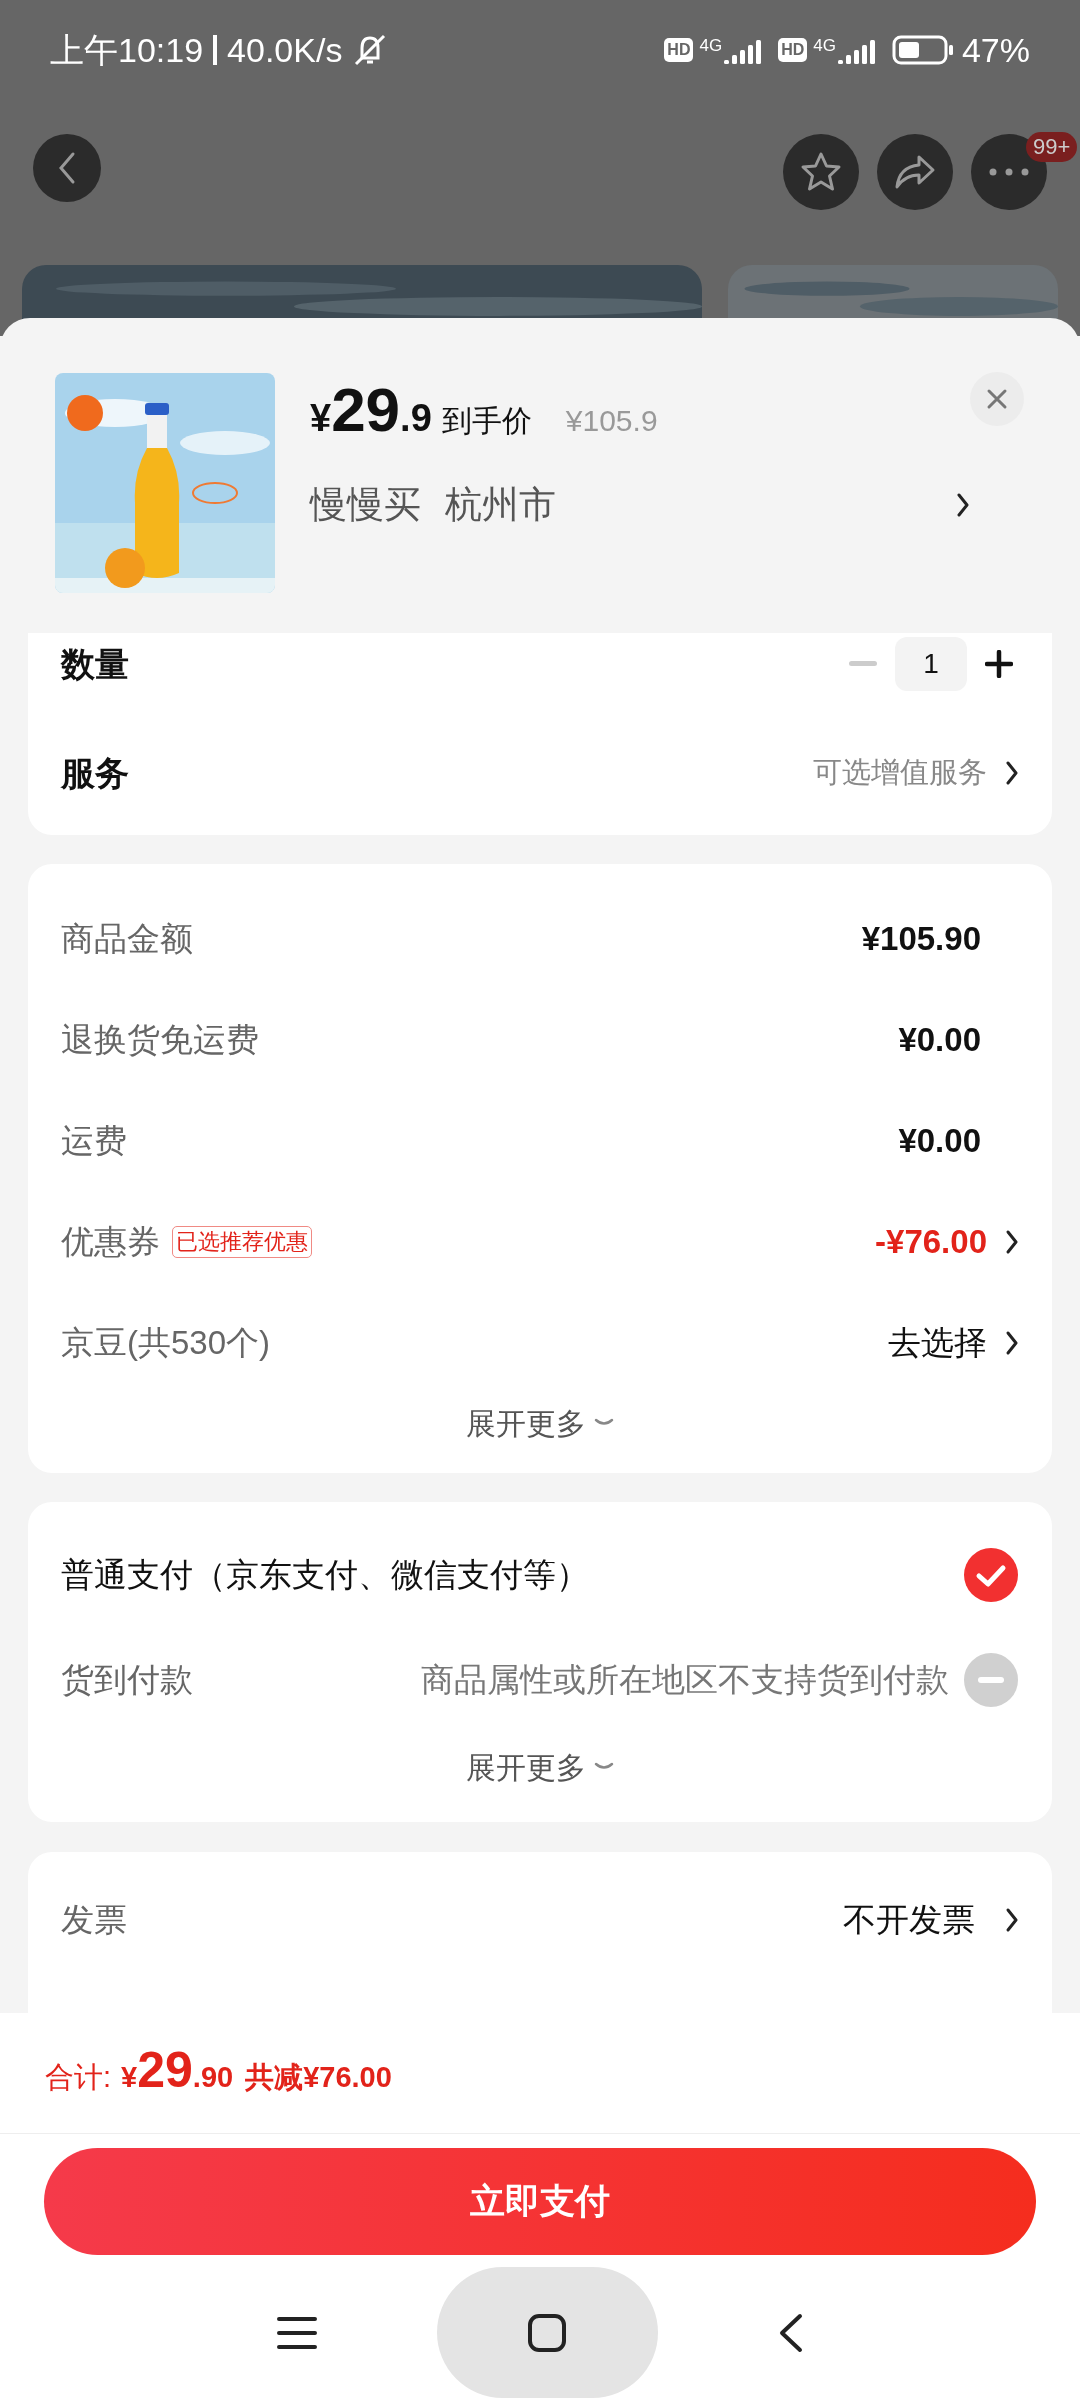 This screenshot has height=2400, width=1080. I want to click on plus-icon, so click(999, 664).